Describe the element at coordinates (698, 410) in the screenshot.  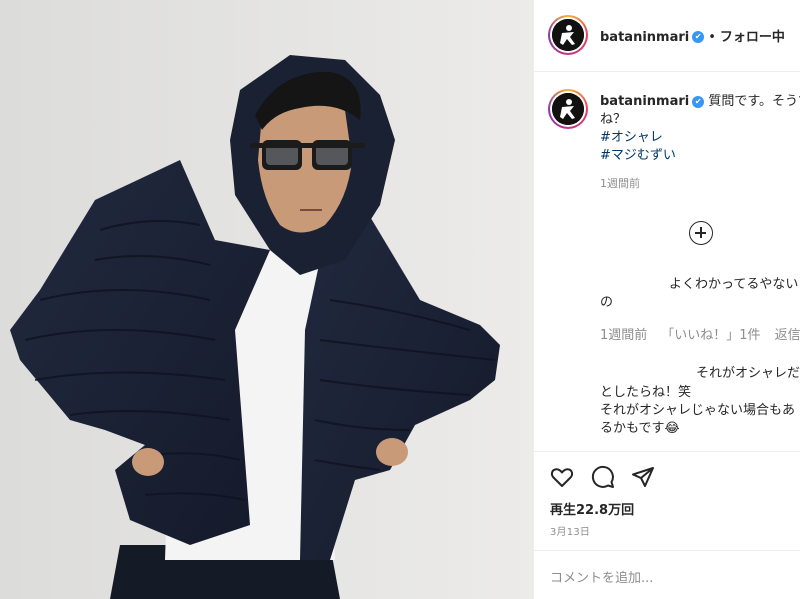
I see `reply-2-line-3: それがオシャレじゃない場合もあ` at that location.